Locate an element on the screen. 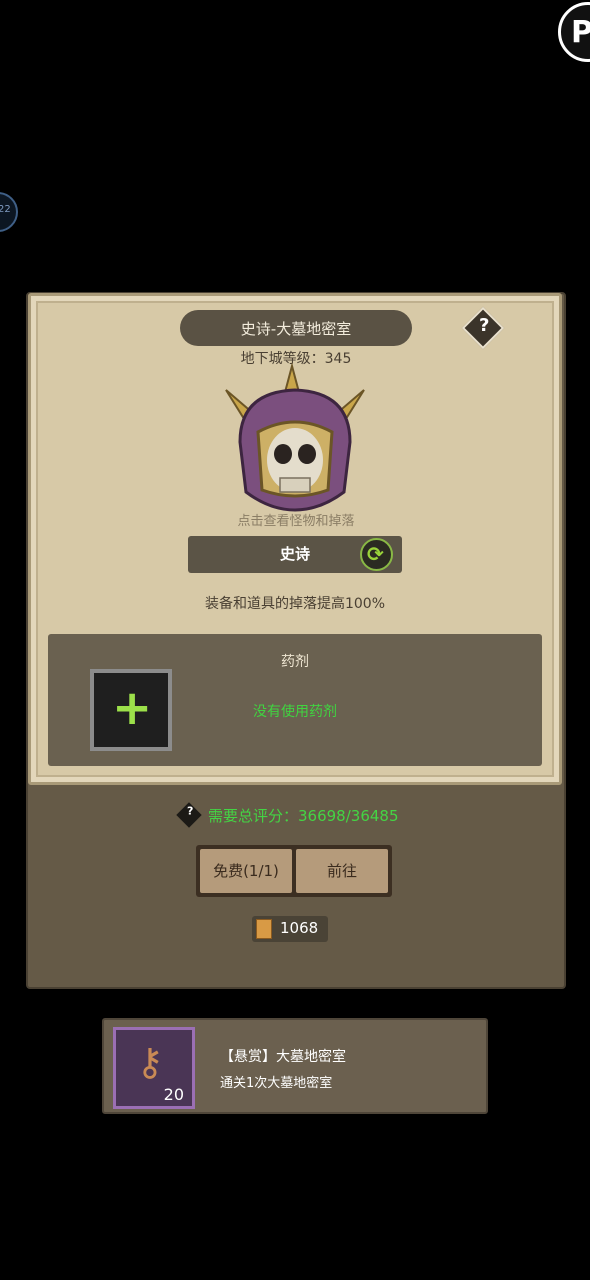 Image resolution: width=590 pixels, height=1280 pixels. boss-portrait is located at coordinates (295, 442).